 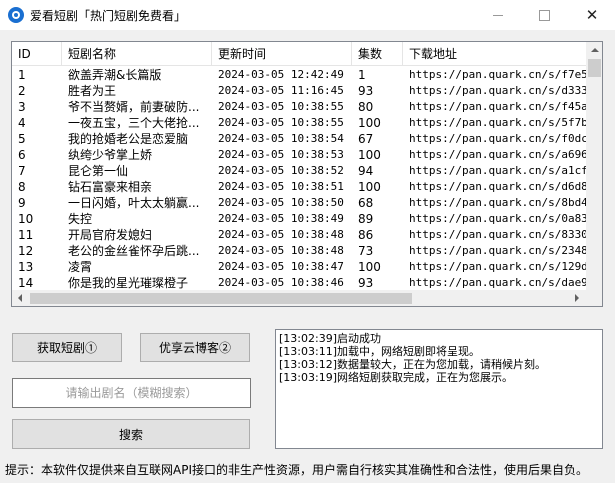 I want to click on cell-updated: 2024-03-05 10:38:47, so click(x=281, y=266).